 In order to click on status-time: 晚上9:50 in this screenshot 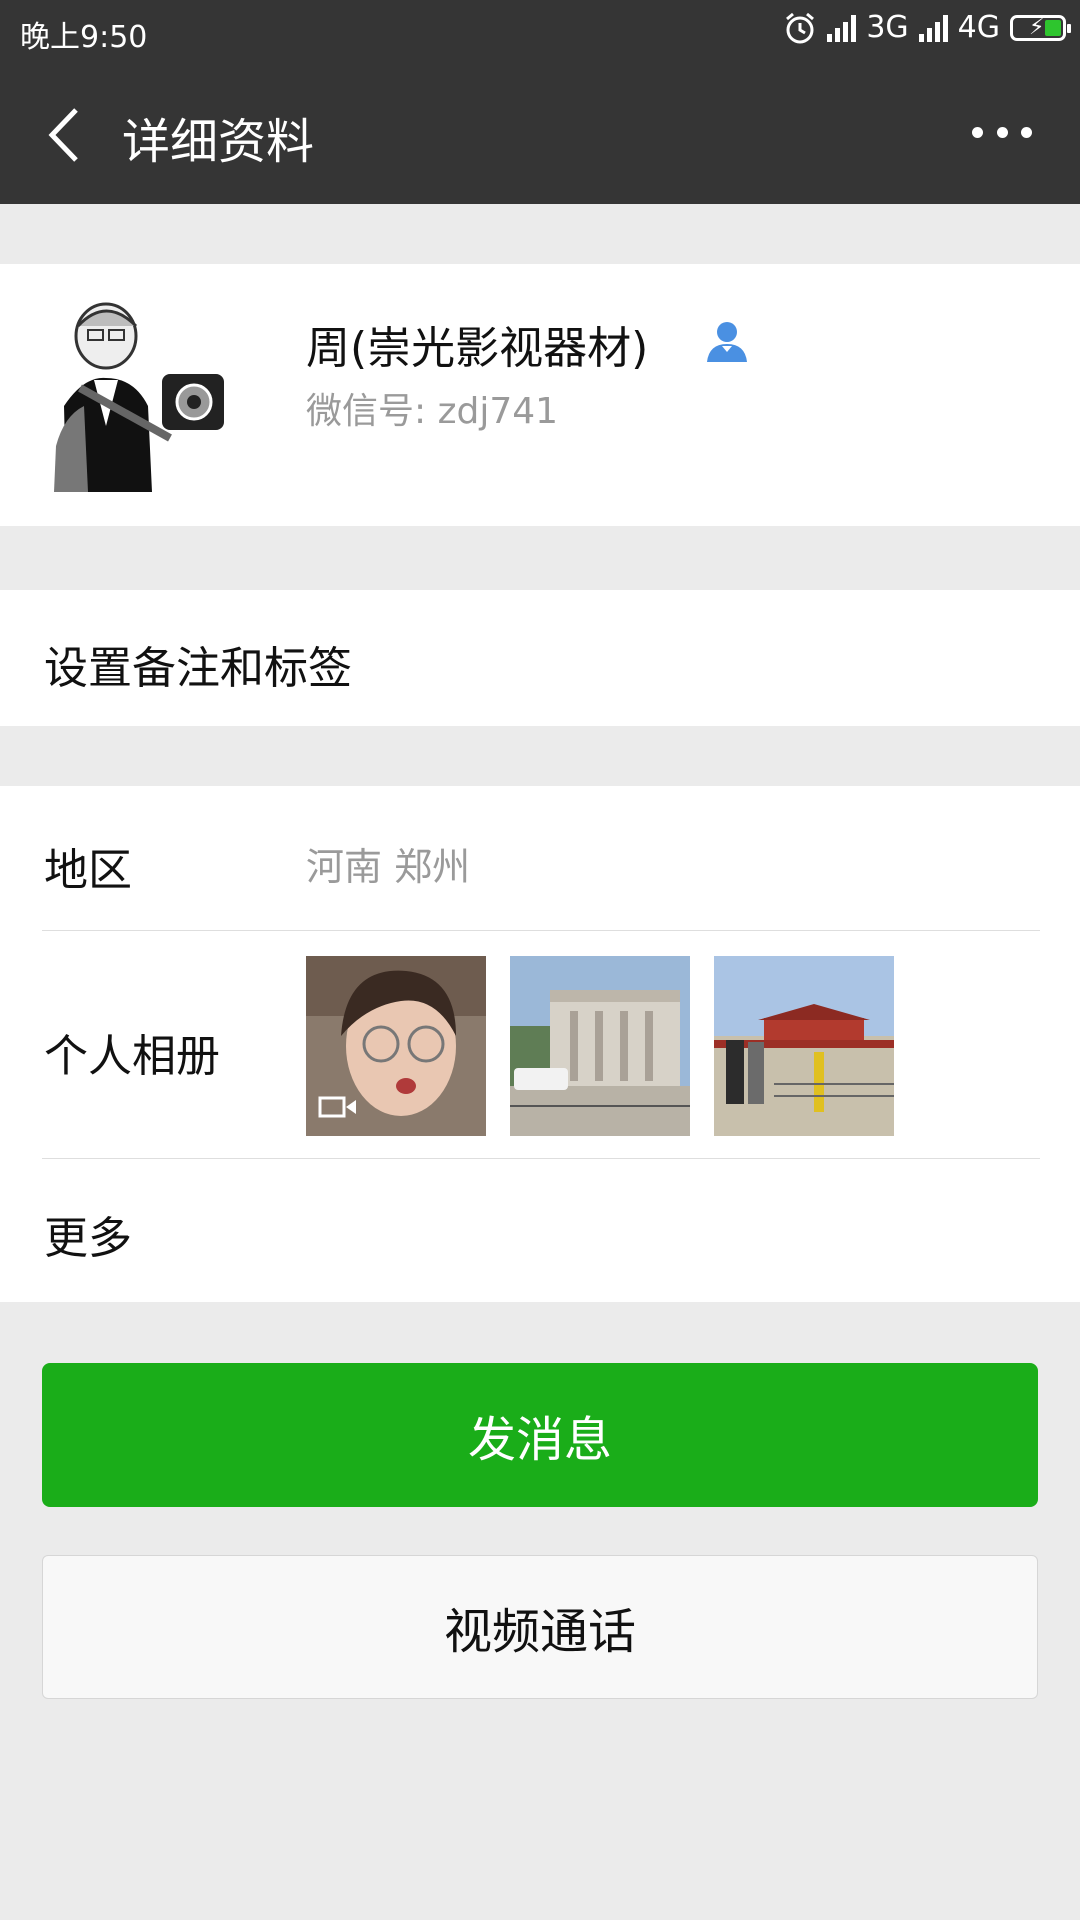, I will do `click(84, 37)`.